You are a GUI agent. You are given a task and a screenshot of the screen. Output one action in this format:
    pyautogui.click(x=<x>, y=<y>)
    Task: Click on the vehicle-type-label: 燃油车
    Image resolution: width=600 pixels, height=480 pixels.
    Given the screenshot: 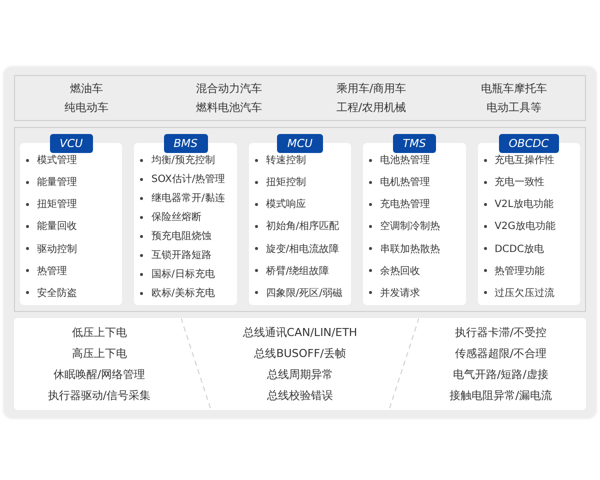 What is the action you would take?
    pyautogui.click(x=86, y=88)
    